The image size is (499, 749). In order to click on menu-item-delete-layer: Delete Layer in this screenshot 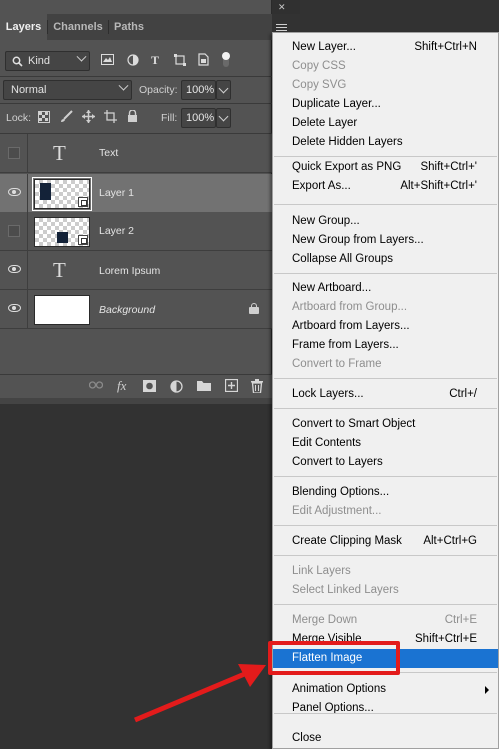, I will do `click(385, 123)`.